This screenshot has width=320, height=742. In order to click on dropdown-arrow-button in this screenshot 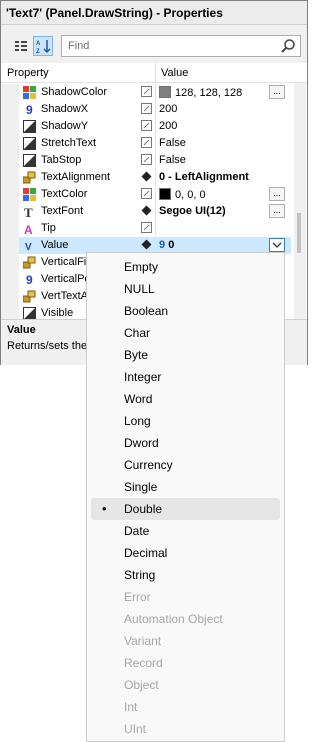, I will do `click(277, 245)`.